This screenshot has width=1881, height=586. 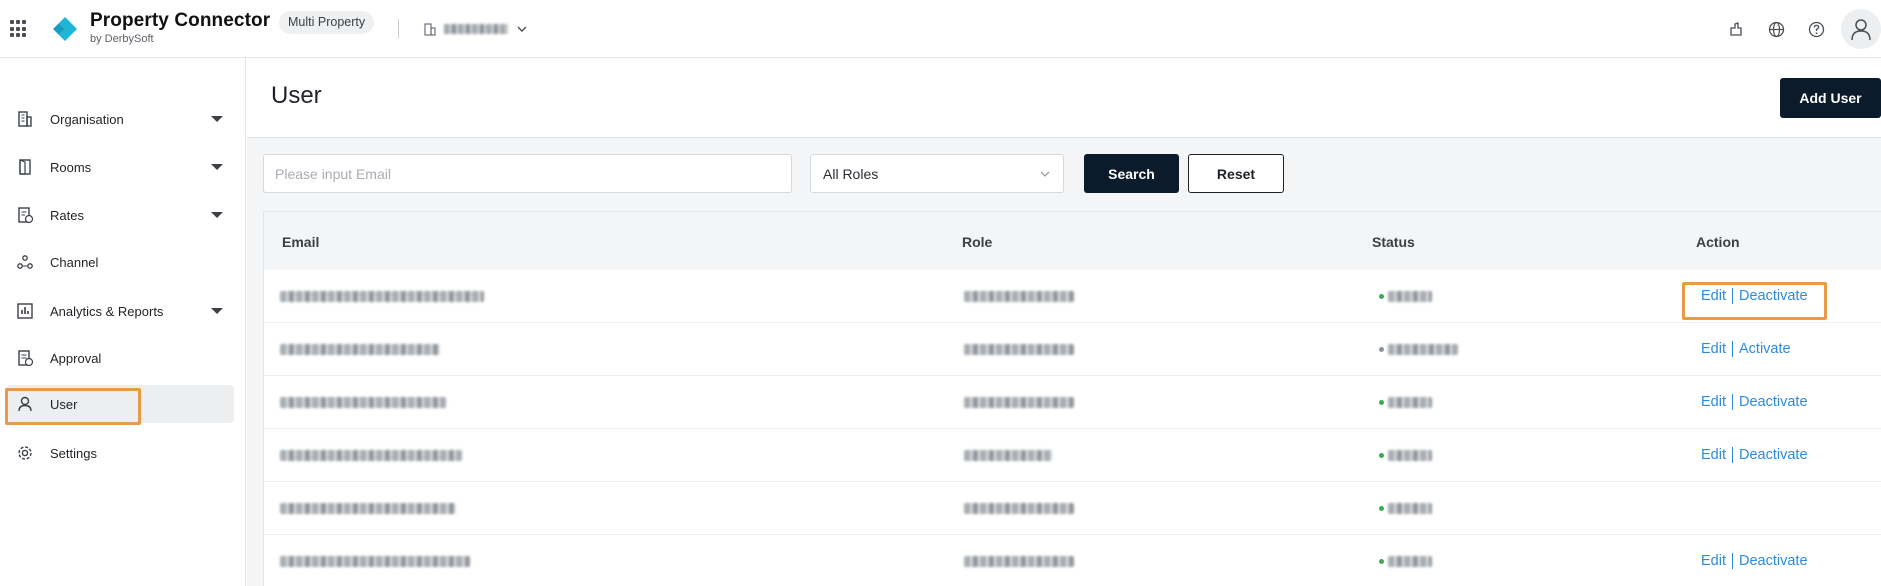 What do you see at coordinates (1072, 241) in the screenshot?
I see `table-header: Email Role Status Action` at bounding box center [1072, 241].